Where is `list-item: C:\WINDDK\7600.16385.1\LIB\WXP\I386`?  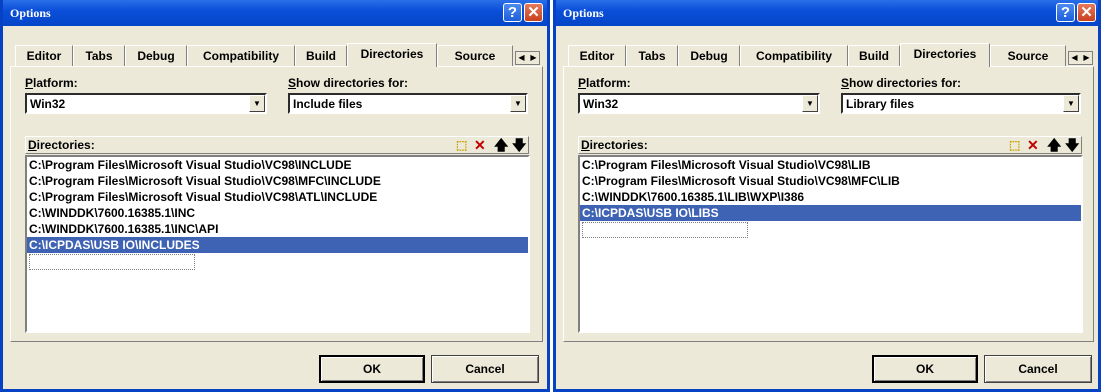 list-item: C:\WINDDK\7600.16385.1\LIB\WXP\I386 is located at coordinates (830, 197).